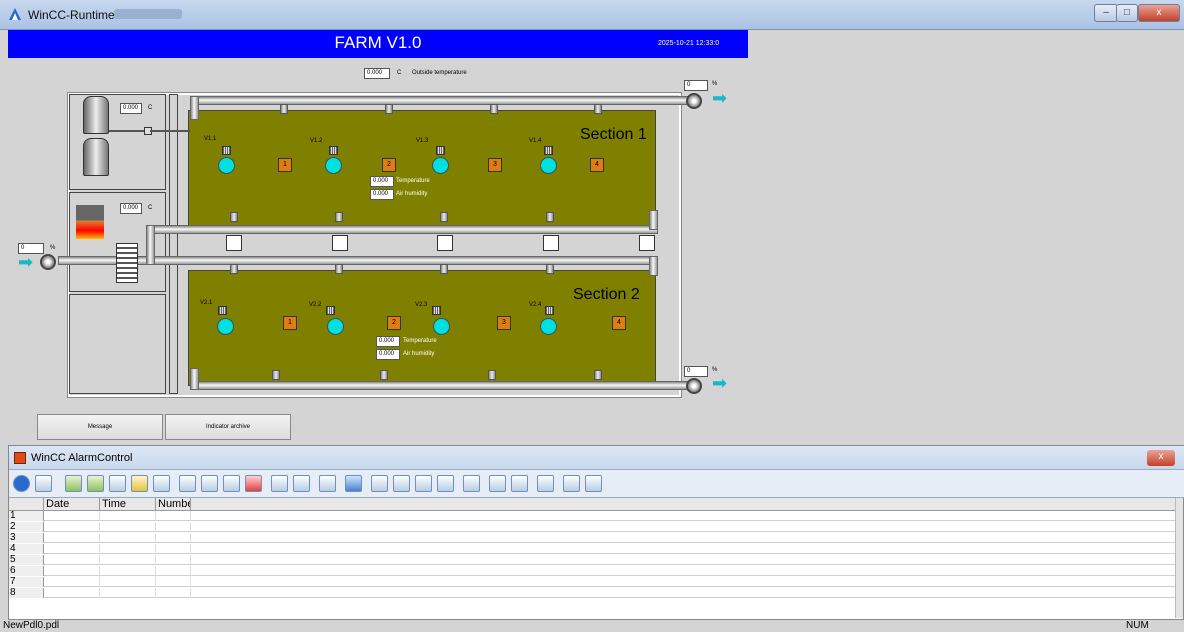 This screenshot has height=632, width=1184. Describe the element at coordinates (593, 582) in the screenshot. I see `table-row: 7` at that location.